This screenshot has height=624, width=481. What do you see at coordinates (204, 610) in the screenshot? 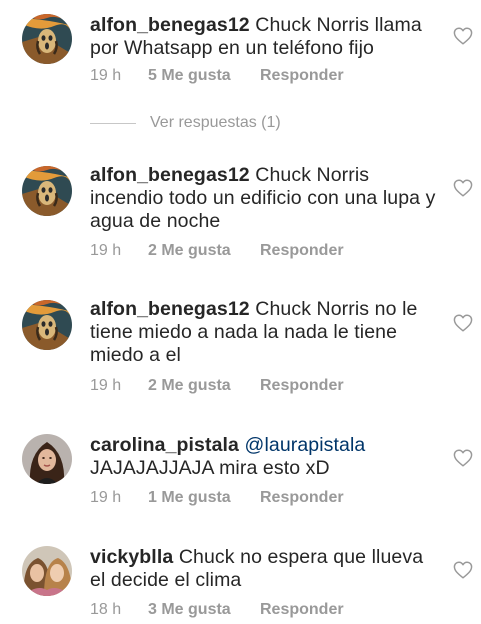
I see `comment-likes: 3 Me gusta` at bounding box center [204, 610].